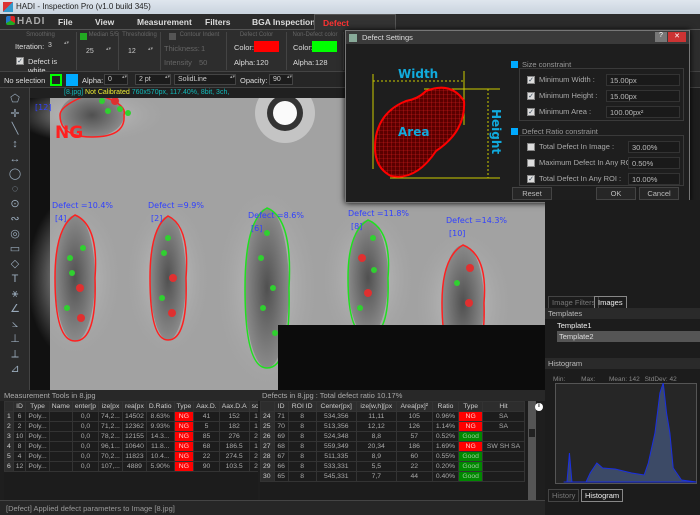 This screenshot has width=700, height=515. I want to click on table-row: 27 68 8 559,349 20,34 186 1.69% NG SW SH SA, so click(392, 446).